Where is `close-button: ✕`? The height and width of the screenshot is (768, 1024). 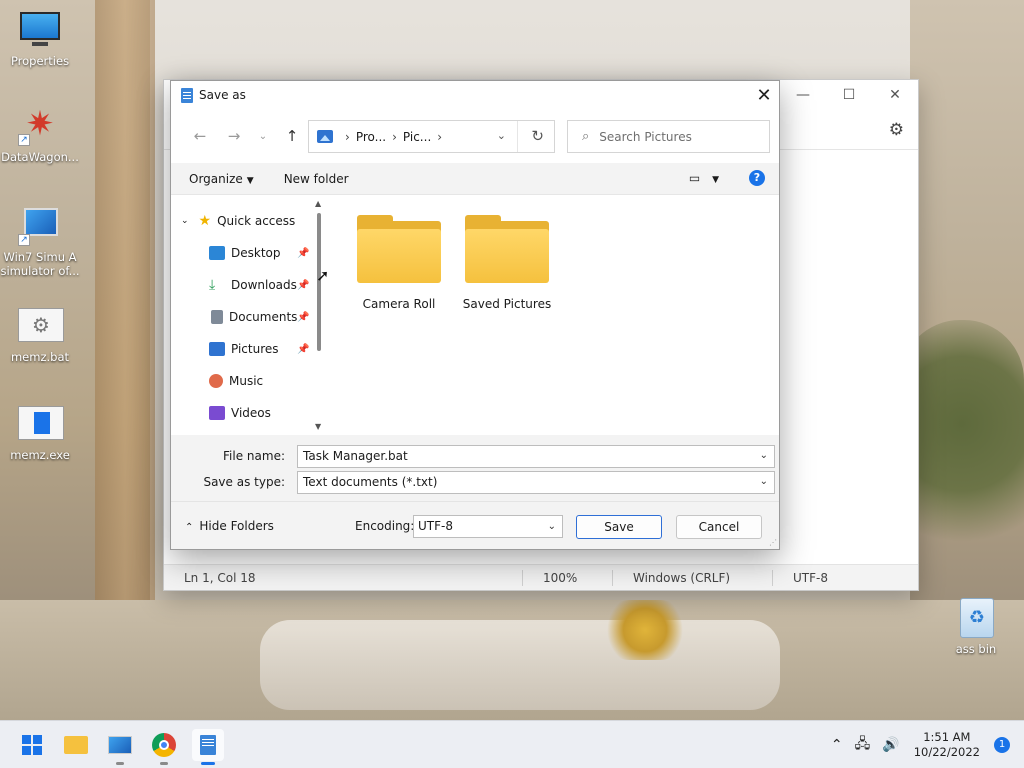
close-button: ✕ is located at coordinates (895, 95).